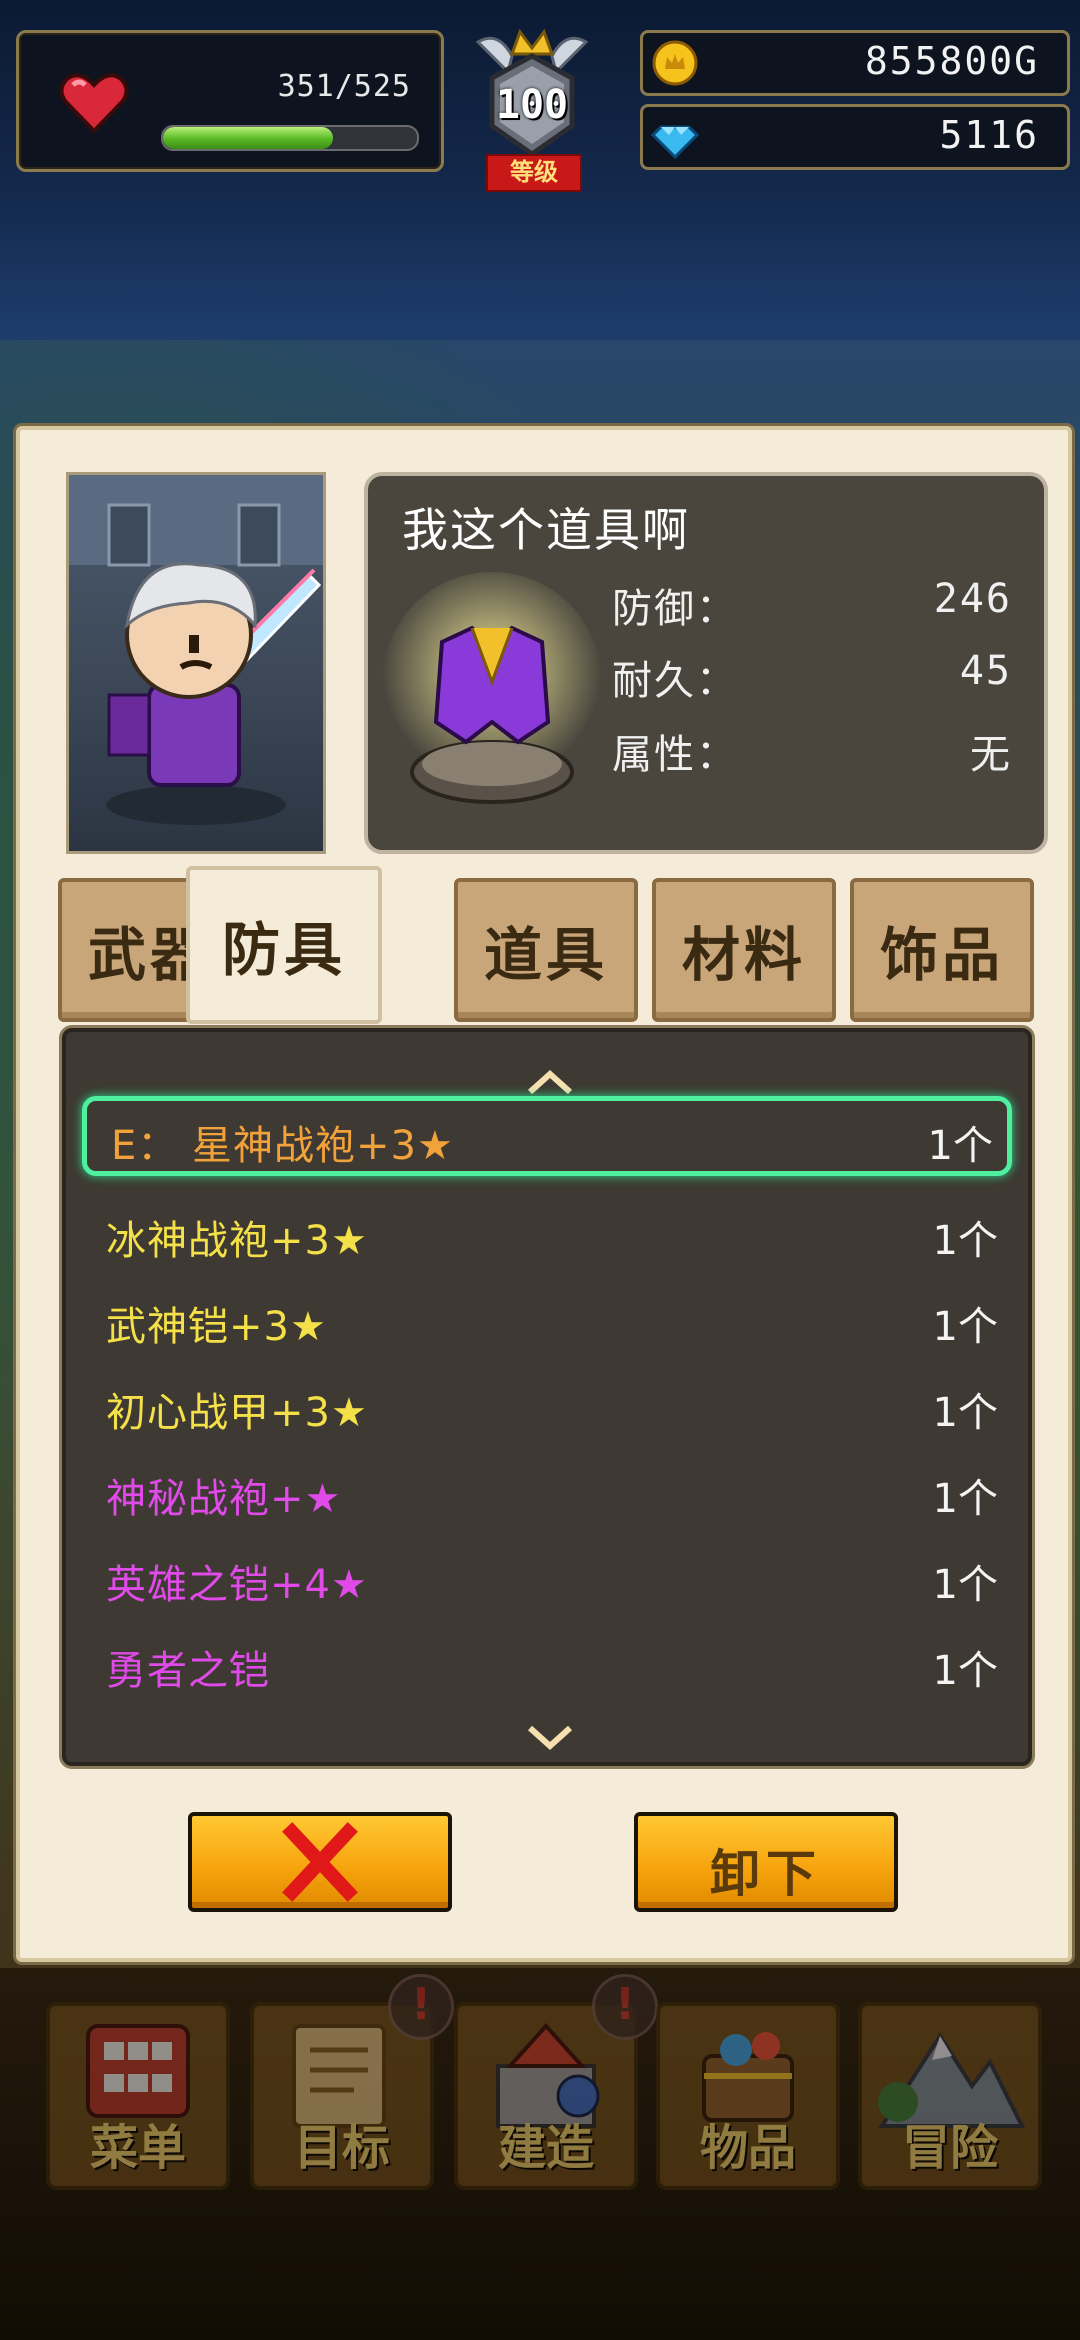  Describe the element at coordinates (766, 1874) in the screenshot. I see `unequip-button-label: 卸下` at that location.